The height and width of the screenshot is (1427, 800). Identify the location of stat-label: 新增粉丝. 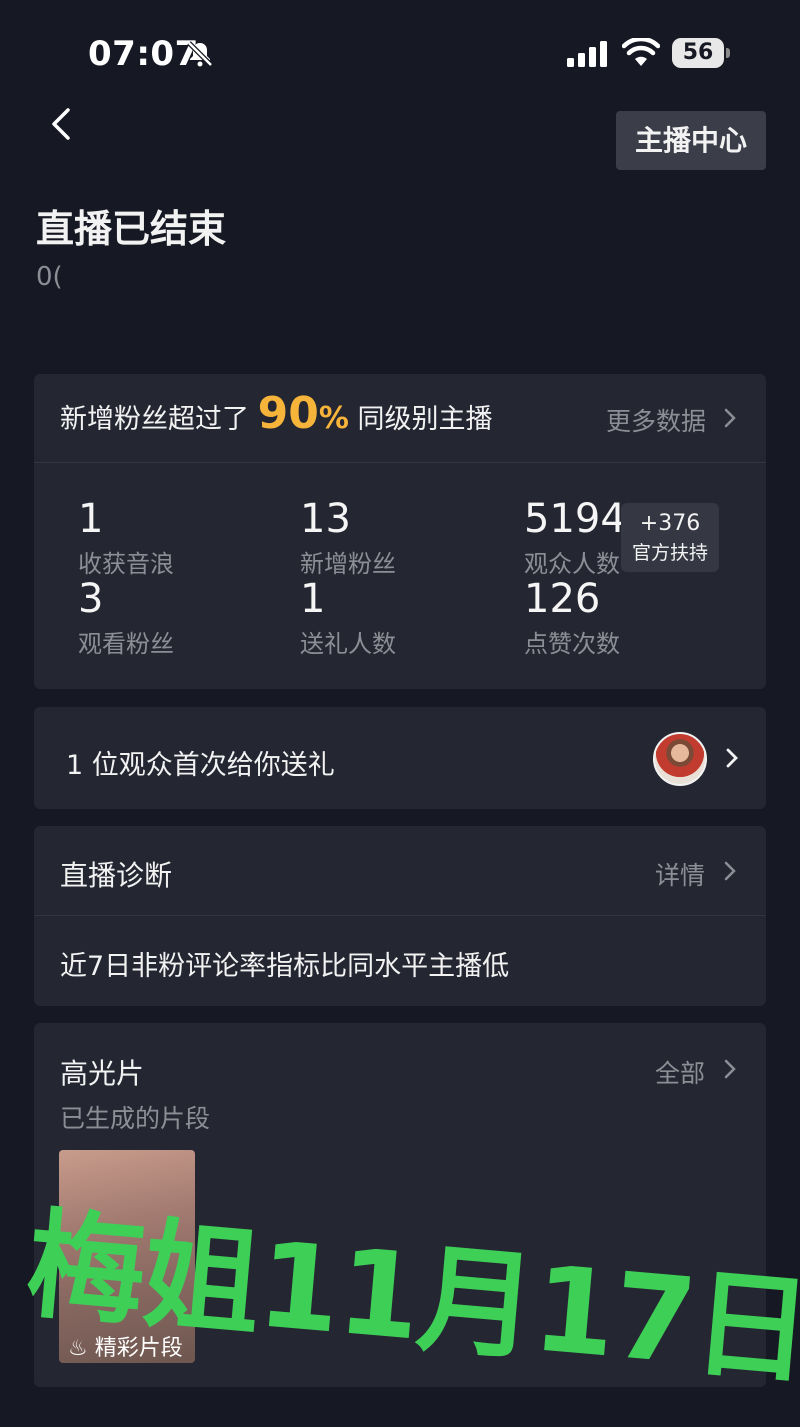
(348, 564).